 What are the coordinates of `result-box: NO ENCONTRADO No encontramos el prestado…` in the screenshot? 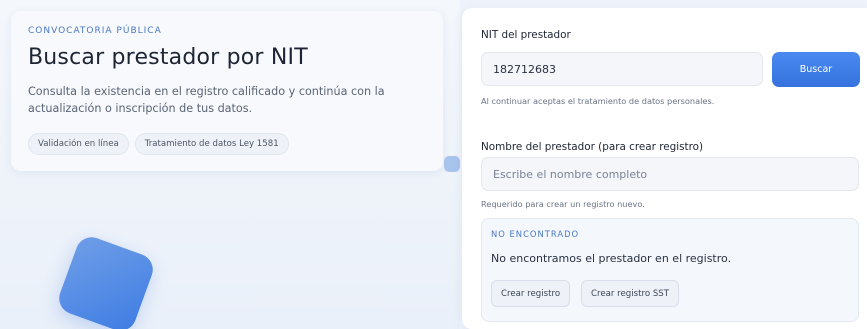 It's located at (670, 270).